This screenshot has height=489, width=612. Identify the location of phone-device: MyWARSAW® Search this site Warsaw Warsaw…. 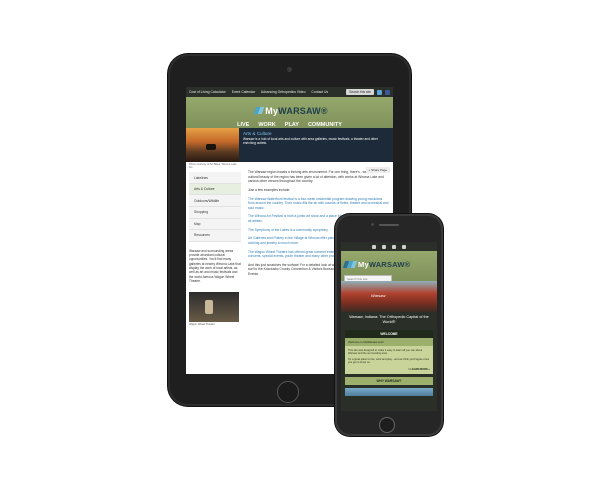
(389, 325).